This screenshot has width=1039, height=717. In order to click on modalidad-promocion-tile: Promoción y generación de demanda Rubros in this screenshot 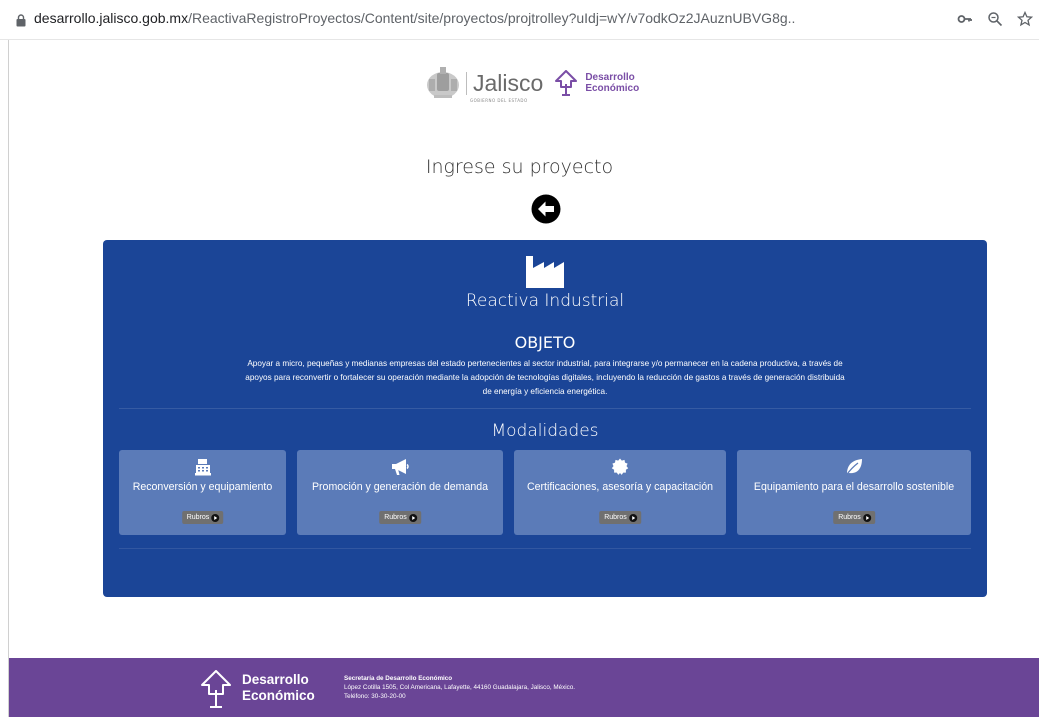, I will do `click(400, 492)`.